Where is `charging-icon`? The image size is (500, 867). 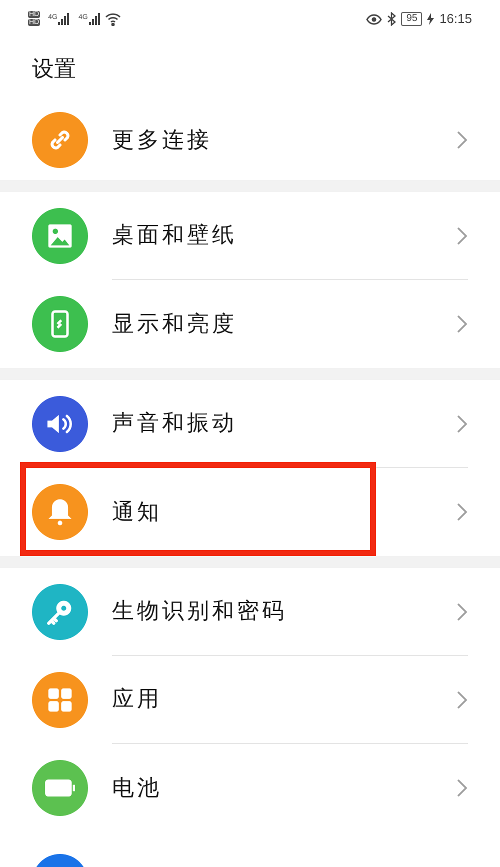 charging-icon is located at coordinates (430, 19).